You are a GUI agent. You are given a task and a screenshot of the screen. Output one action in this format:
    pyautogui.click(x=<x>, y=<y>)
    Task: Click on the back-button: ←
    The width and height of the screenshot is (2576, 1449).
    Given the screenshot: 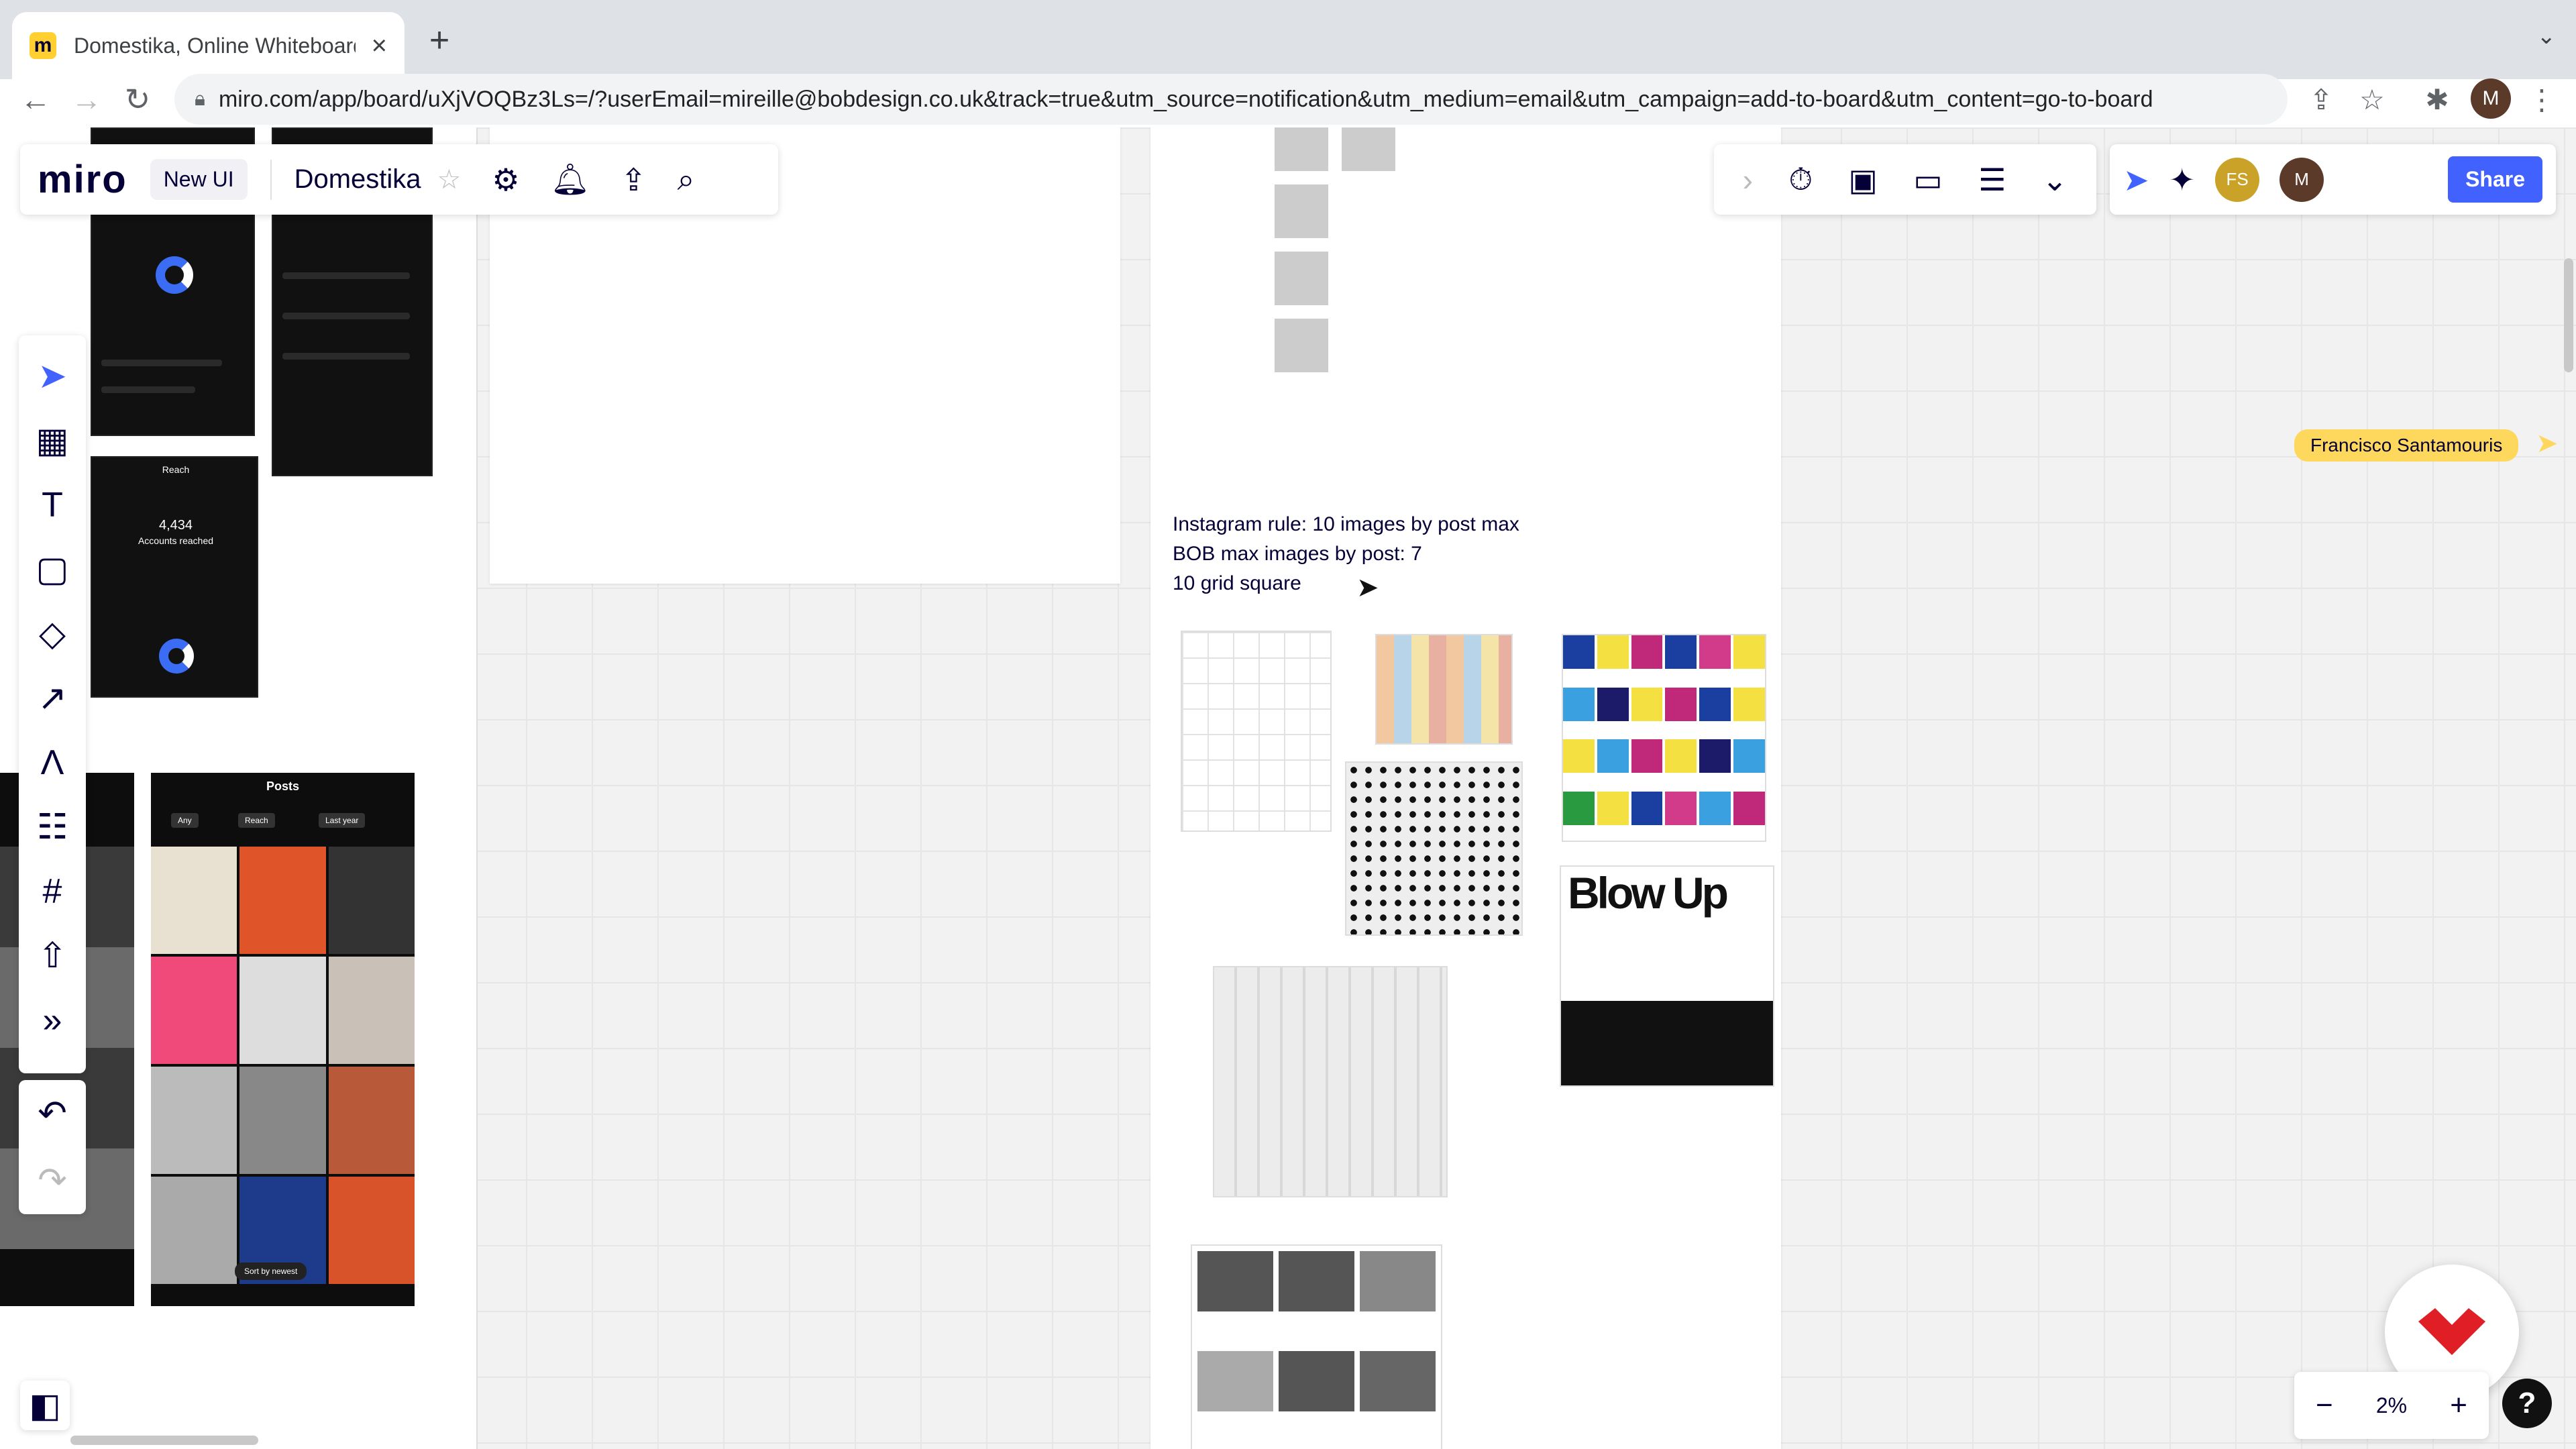 What is the action you would take?
    pyautogui.click(x=35, y=99)
    